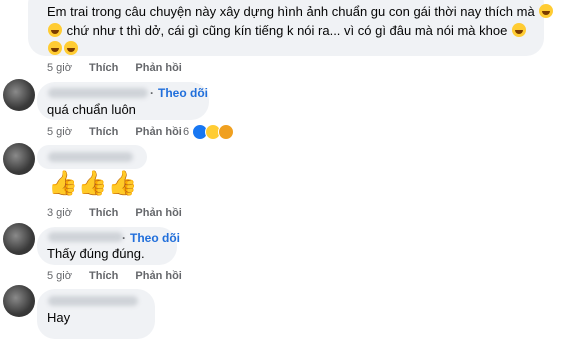 This screenshot has height=339, width=580. I want to click on care-reaction-icon, so click(226, 132).